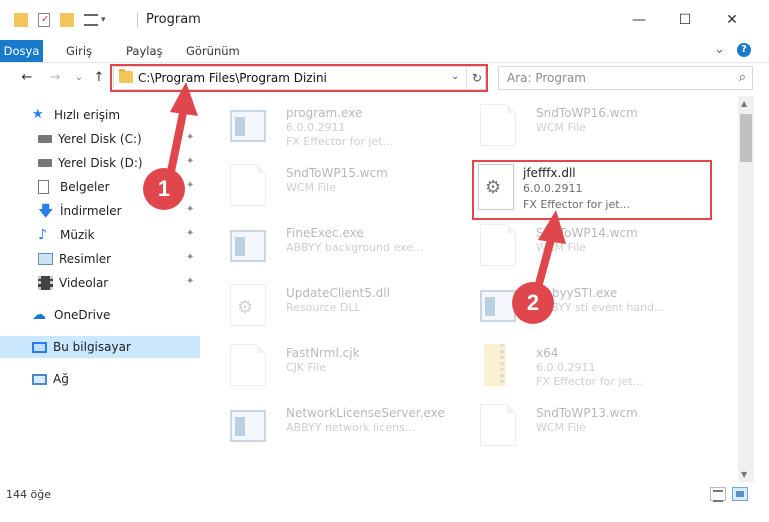 Image resolution: width=769 pixels, height=522 pixels. Describe the element at coordinates (746, 138) in the screenshot. I see `scrollbar-thumb` at that location.